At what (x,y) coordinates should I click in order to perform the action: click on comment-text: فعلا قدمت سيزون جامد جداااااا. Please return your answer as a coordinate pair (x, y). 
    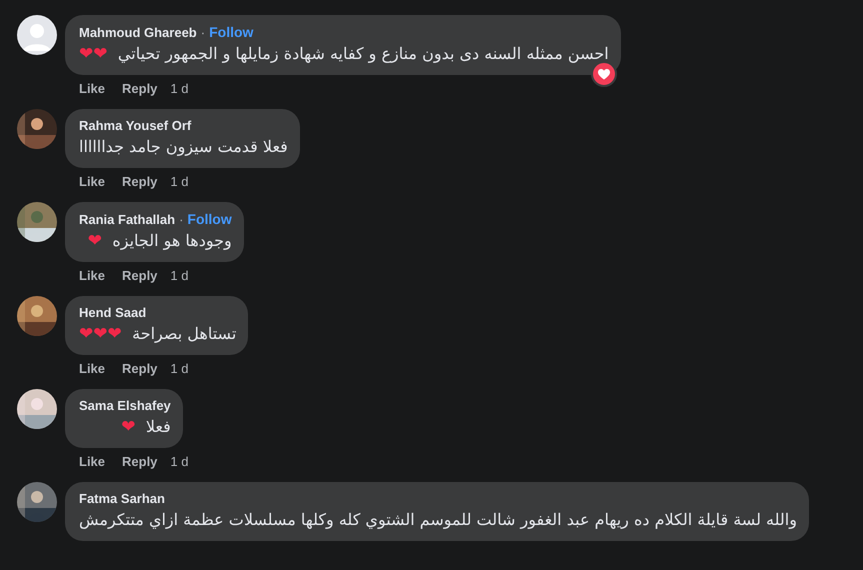
    Looking at the image, I should click on (183, 147).